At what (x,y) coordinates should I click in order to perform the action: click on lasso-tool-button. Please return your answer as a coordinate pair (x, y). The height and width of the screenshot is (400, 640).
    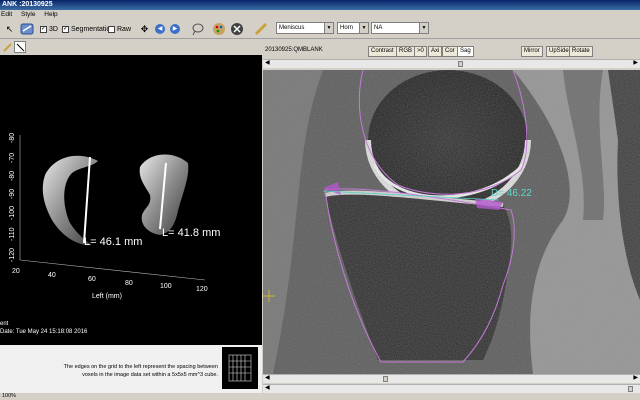
    Looking at the image, I should click on (197, 29).